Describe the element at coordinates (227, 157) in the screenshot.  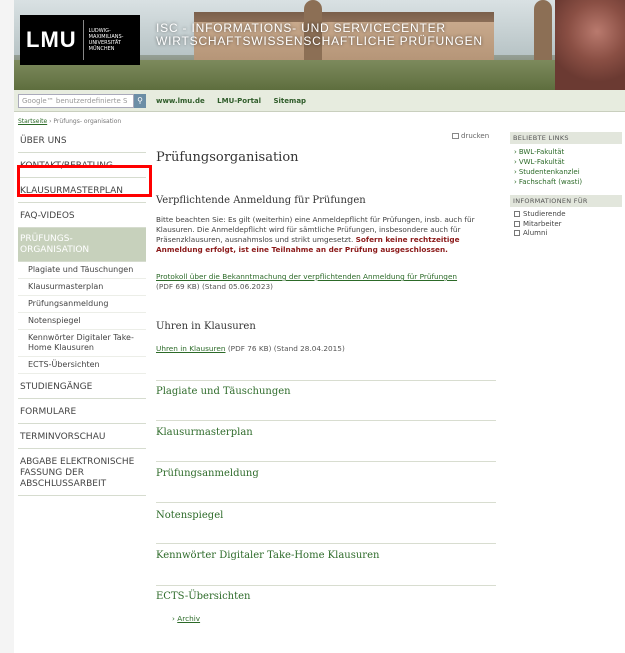
I see `page-title: Prüfungsorganisation` at that location.